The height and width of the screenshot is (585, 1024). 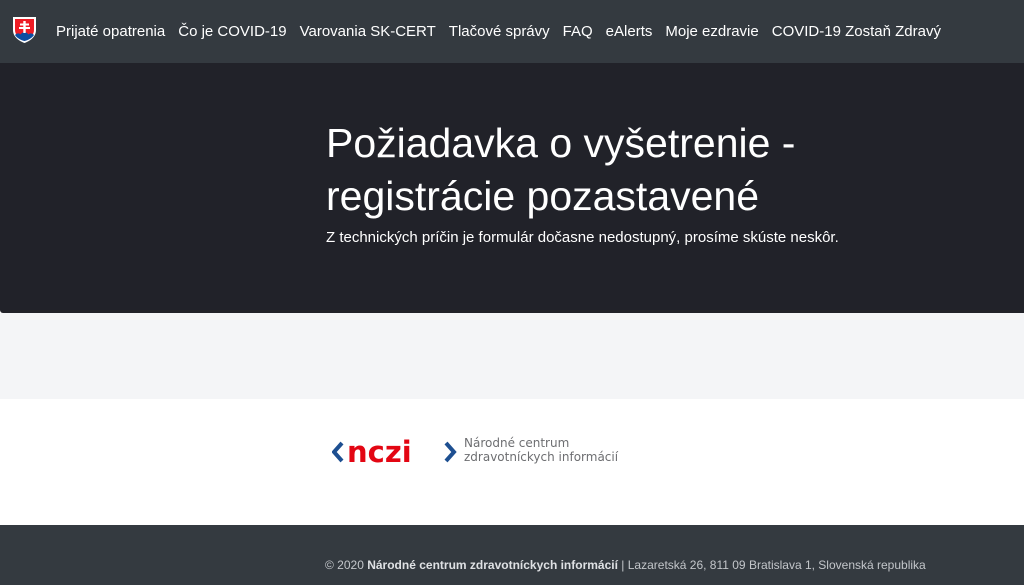 What do you see at coordinates (541, 457) in the screenshot?
I see `nczi-tagline-line-2: zdravotníckych informácií` at bounding box center [541, 457].